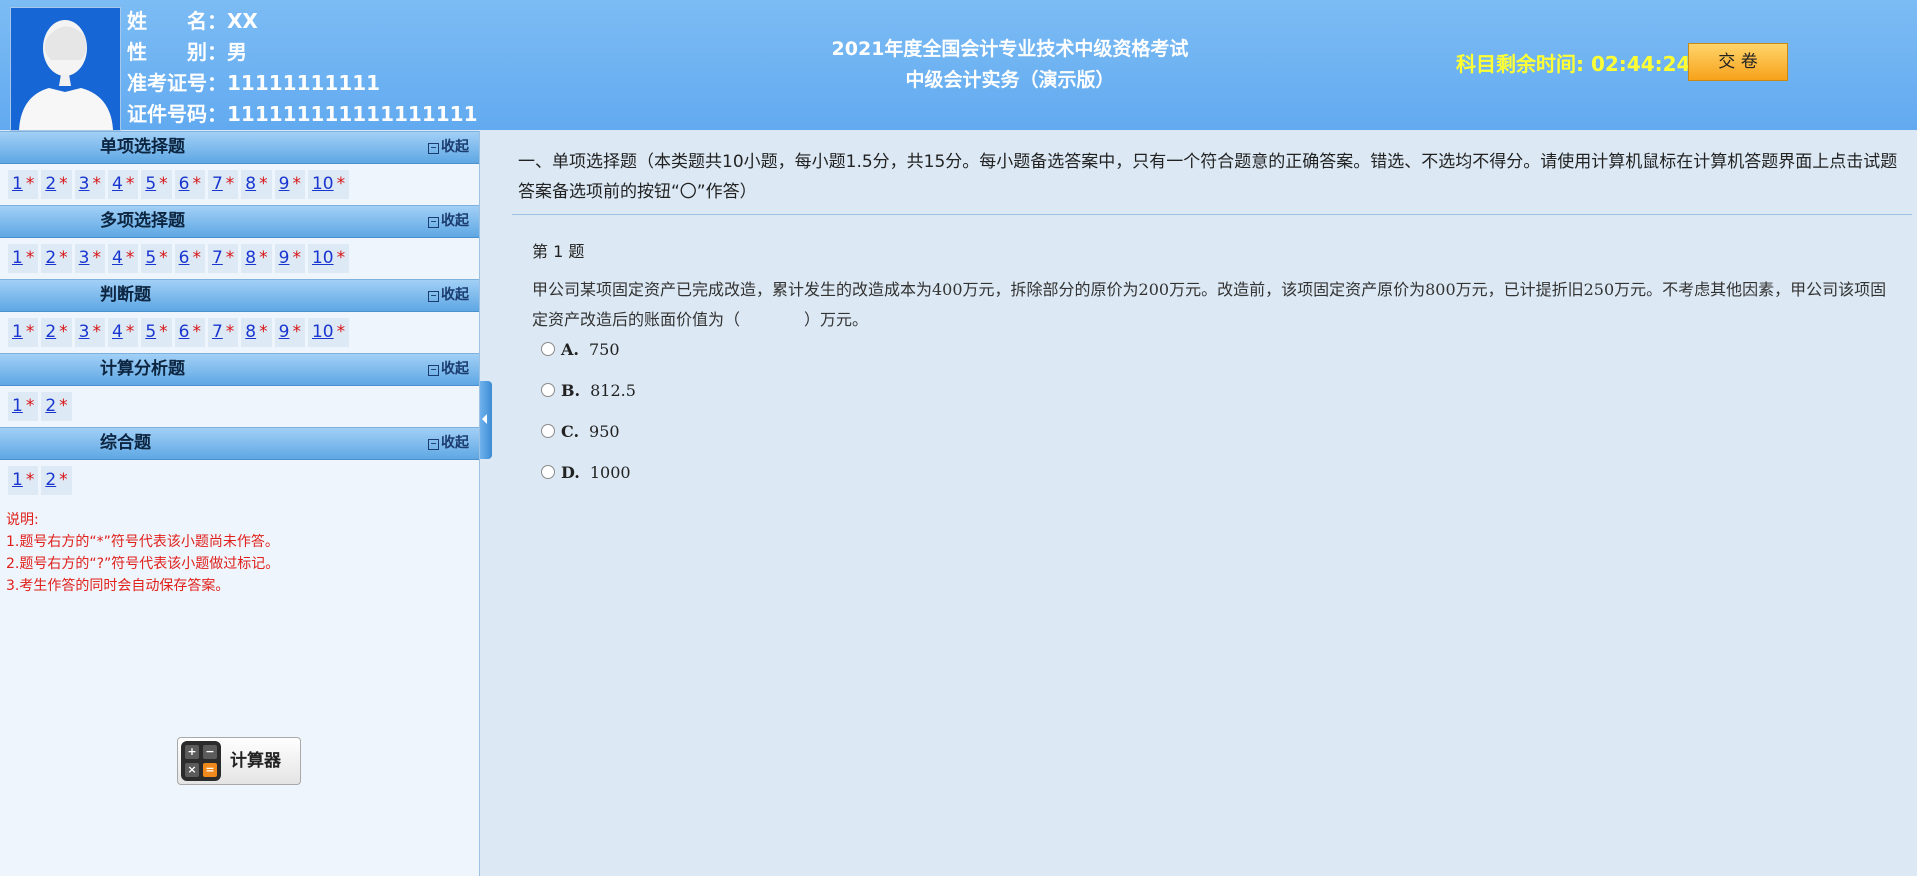 The height and width of the screenshot is (876, 1917). I want to click on avatar-silhouette-icon, so click(65, 69).